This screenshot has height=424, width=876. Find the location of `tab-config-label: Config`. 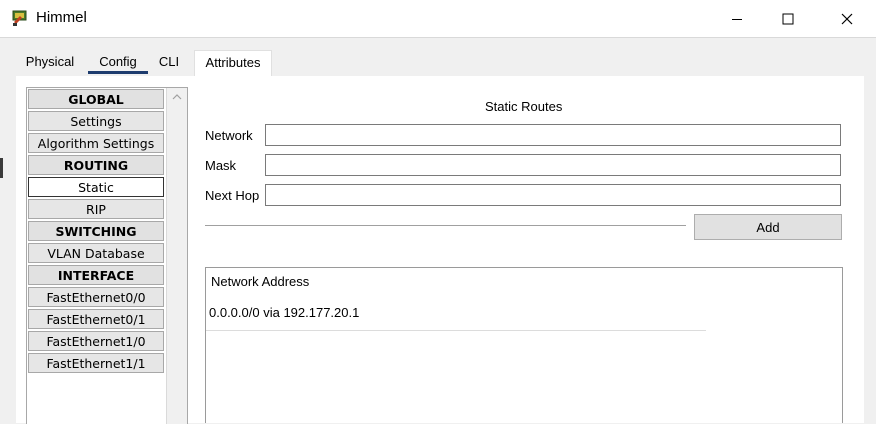

tab-config-label: Config is located at coordinates (118, 61).